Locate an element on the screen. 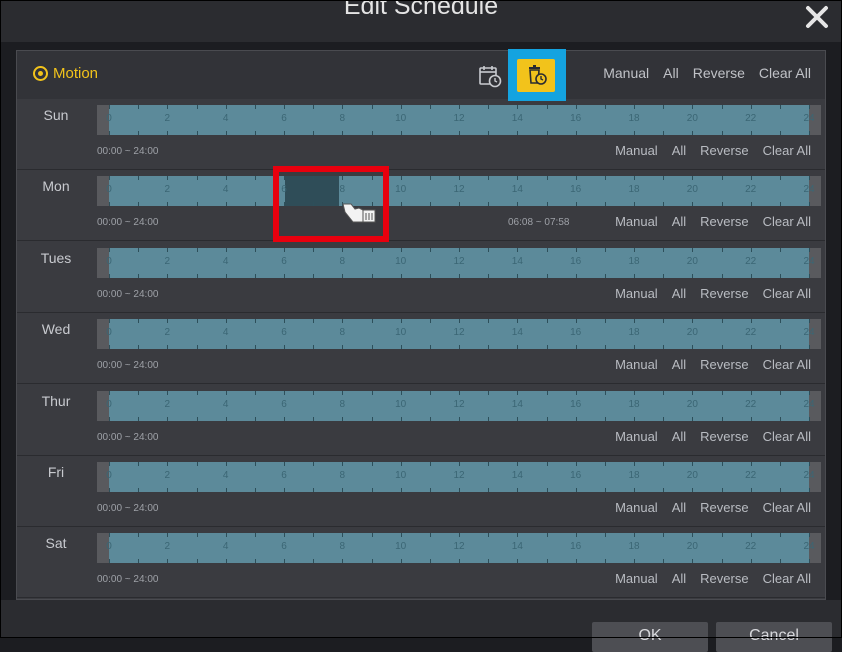  schedule-delete-button is located at coordinates (536, 75).